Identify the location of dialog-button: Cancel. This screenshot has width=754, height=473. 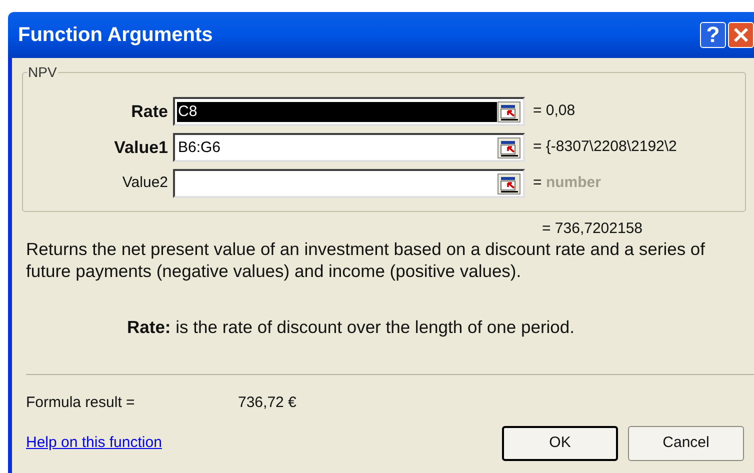
(686, 443).